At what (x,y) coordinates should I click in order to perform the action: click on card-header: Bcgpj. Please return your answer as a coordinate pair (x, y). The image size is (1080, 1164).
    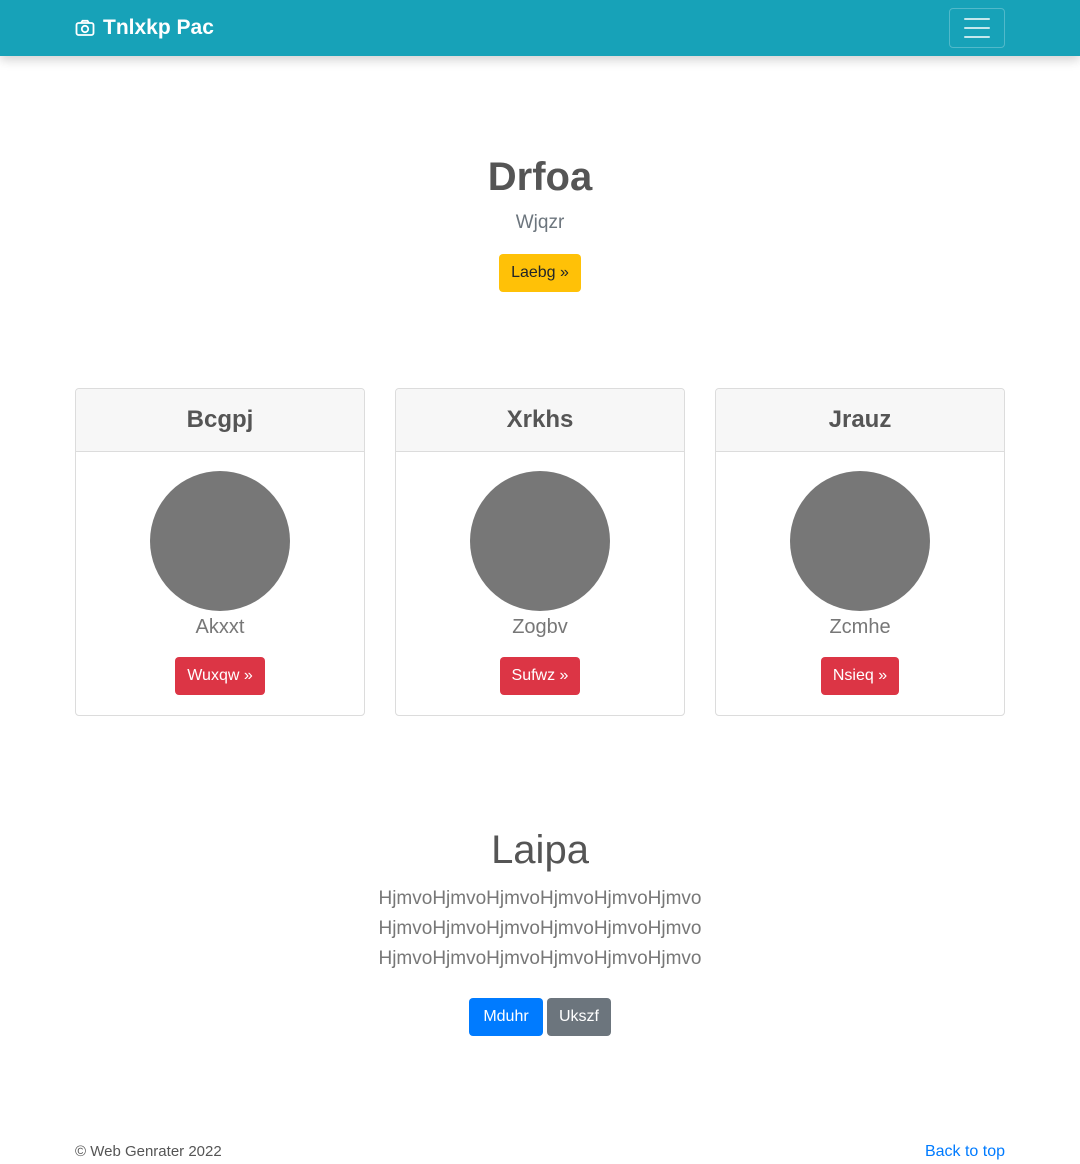
    Looking at the image, I should click on (220, 420).